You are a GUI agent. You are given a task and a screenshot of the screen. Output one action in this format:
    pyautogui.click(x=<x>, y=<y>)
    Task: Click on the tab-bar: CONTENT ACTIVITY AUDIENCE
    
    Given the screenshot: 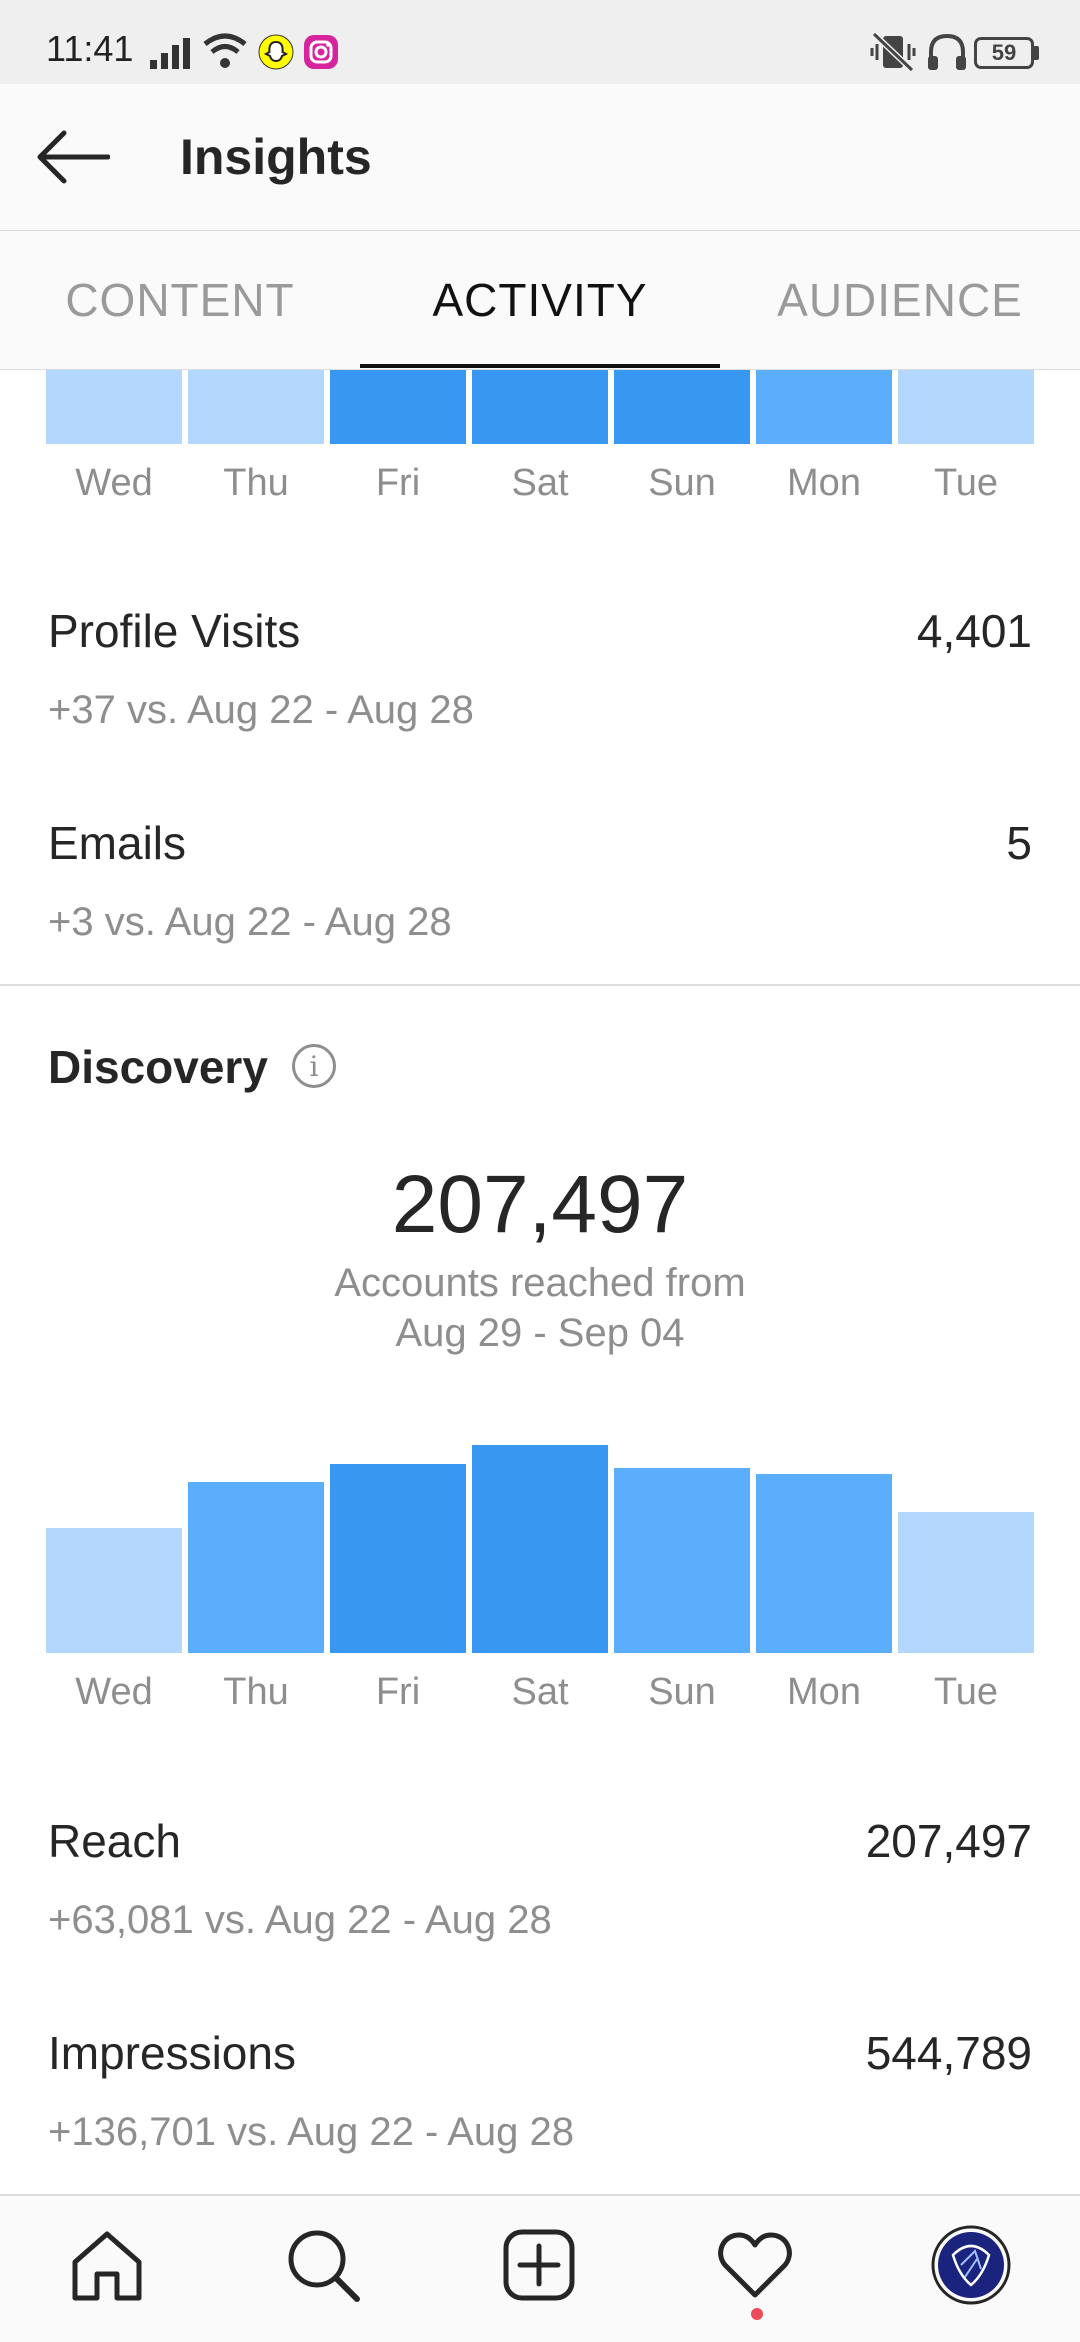 What is the action you would take?
    pyautogui.click(x=540, y=300)
    